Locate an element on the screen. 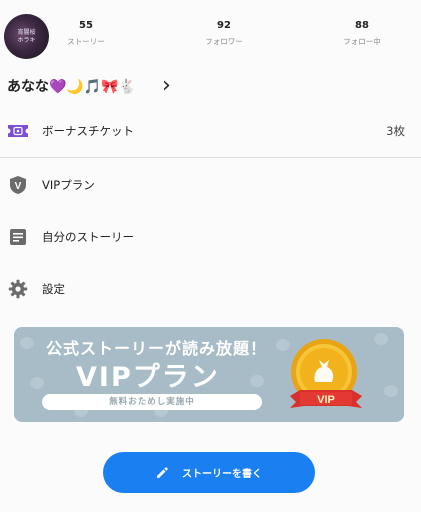 The height and width of the screenshot is (512, 421). stat-following-label: フォロー中 is located at coordinates (362, 41).